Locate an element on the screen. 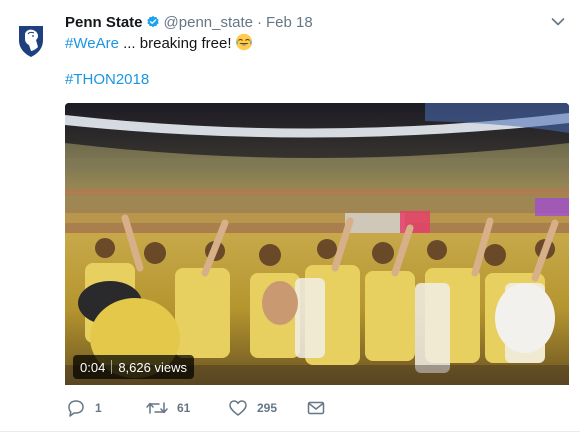 This screenshot has height=432, width=580. avatar is located at coordinates (31, 40).